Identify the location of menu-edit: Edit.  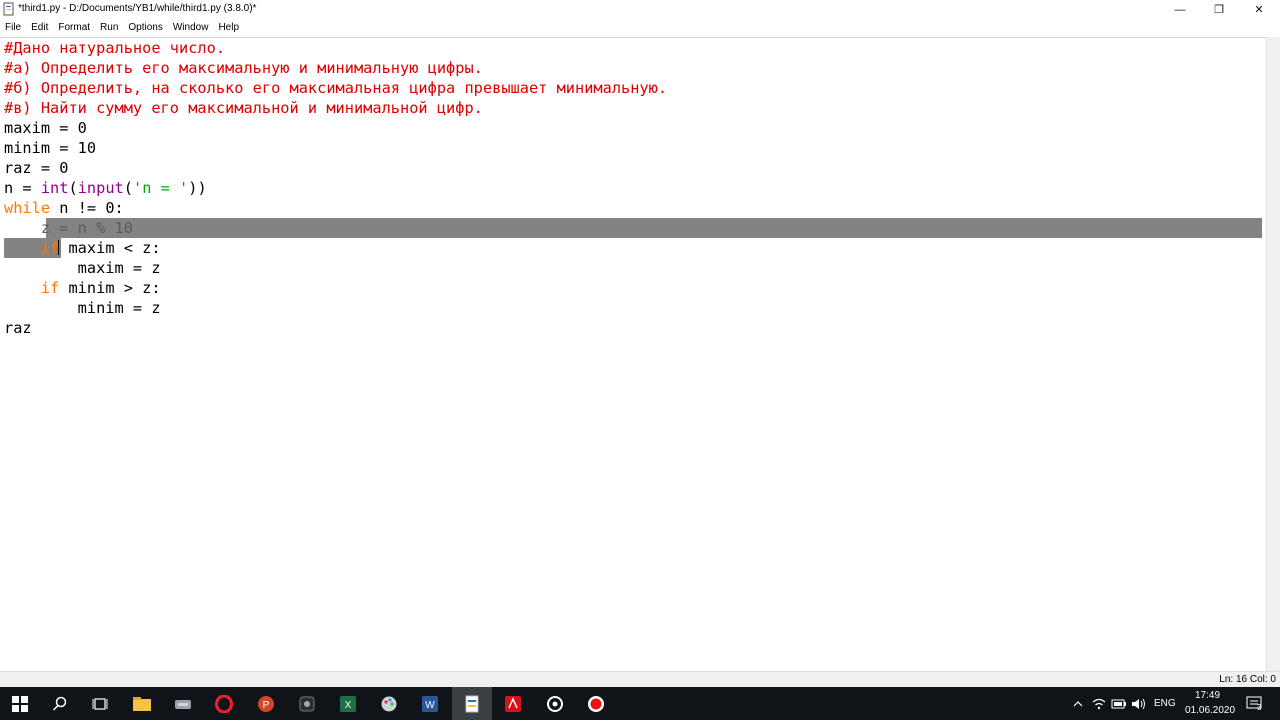
(39, 28).